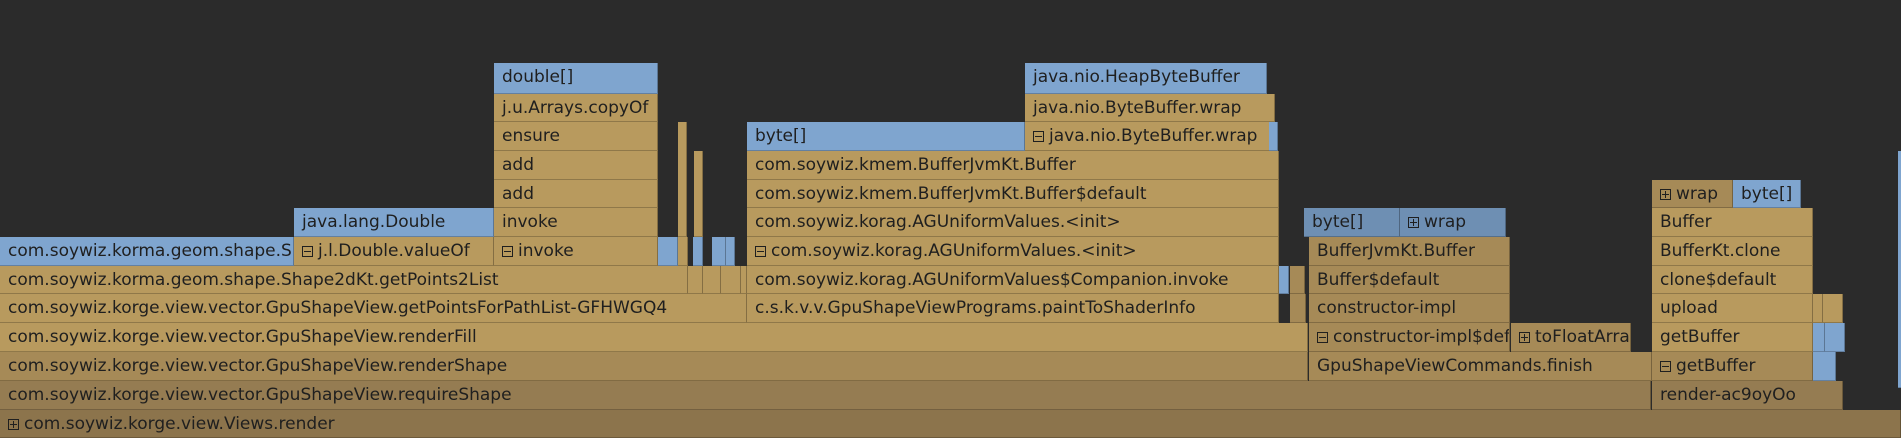  I want to click on flame-frame-label: Buffer, so click(1686, 222).